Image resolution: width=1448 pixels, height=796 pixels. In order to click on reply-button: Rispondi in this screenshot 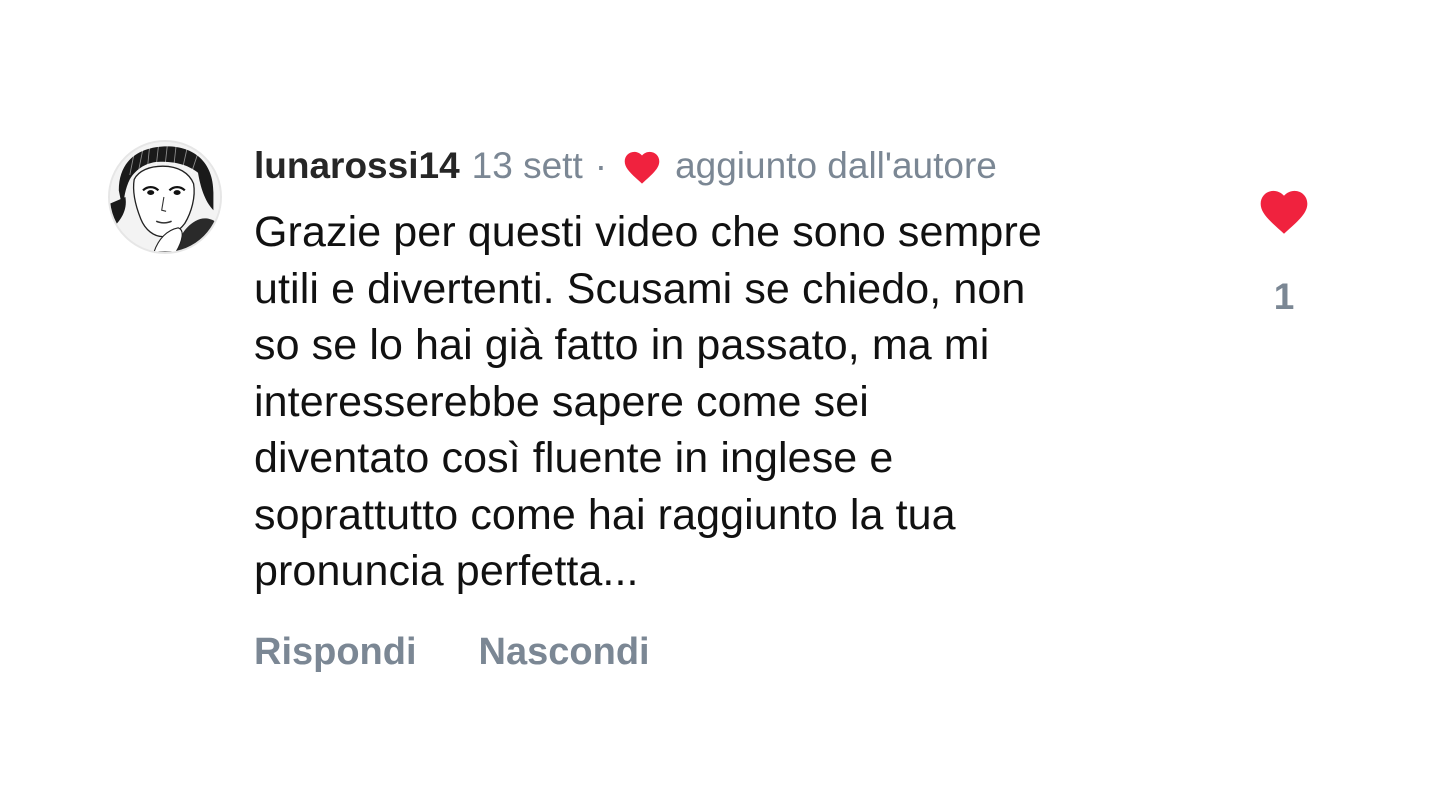, I will do `click(335, 652)`.